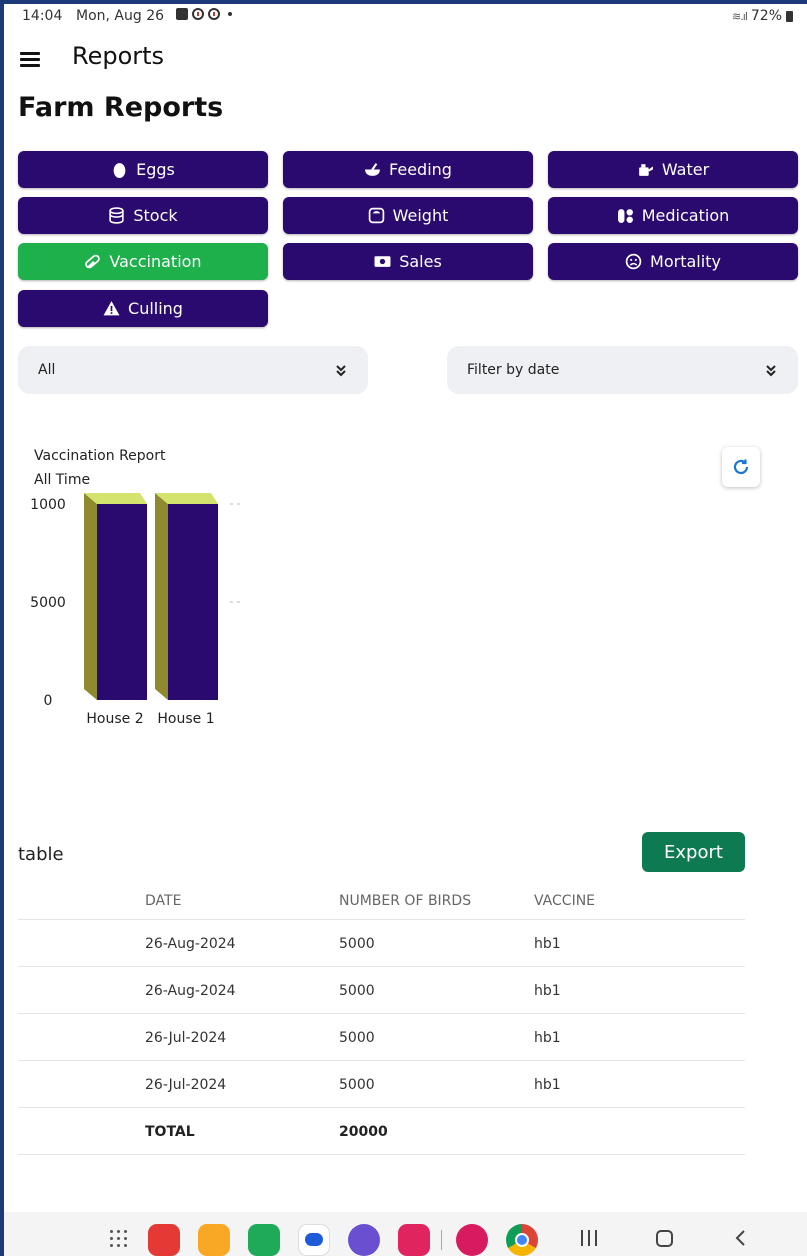 This screenshot has width=807, height=1256. What do you see at coordinates (185, 719) in the screenshot?
I see `x-tick-label: House 1` at bounding box center [185, 719].